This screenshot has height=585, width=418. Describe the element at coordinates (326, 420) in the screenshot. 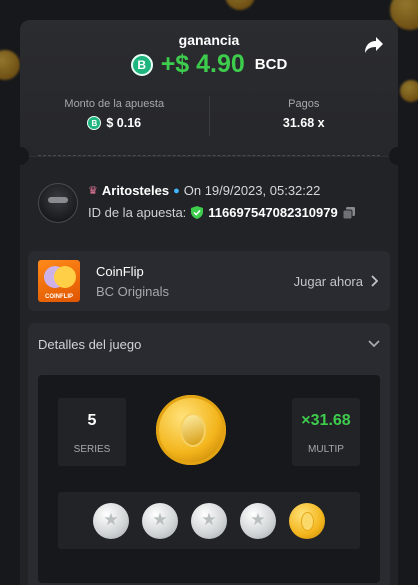

I see `multiplier-value: ×31.68` at that location.